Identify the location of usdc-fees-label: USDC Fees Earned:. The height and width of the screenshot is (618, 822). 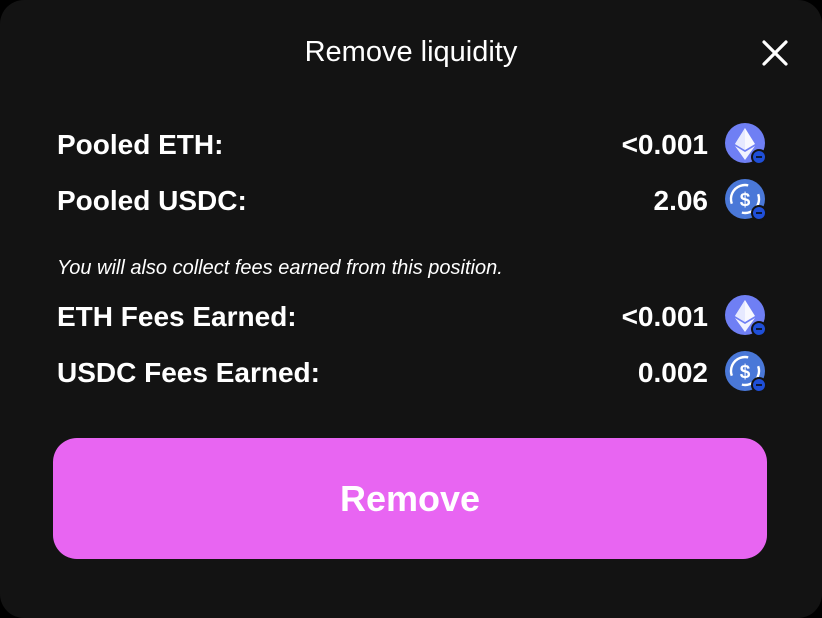
(188, 372).